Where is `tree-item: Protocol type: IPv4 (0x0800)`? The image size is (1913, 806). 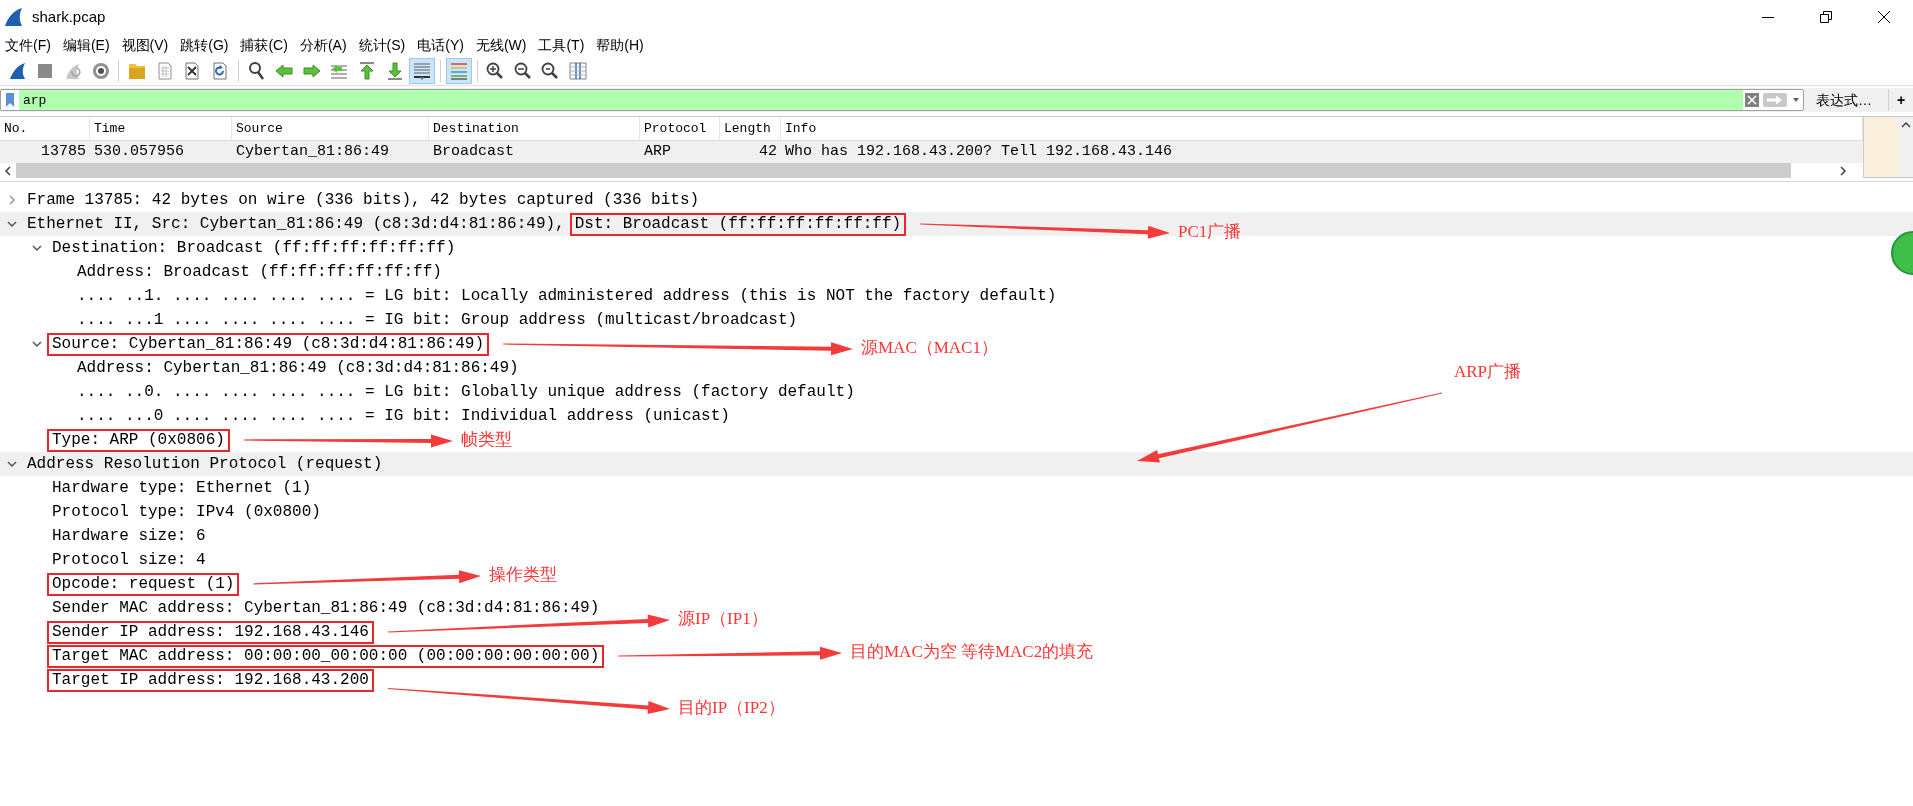 tree-item: Protocol type: IPv4 (0x0800) is located at coordinates (186, 512).